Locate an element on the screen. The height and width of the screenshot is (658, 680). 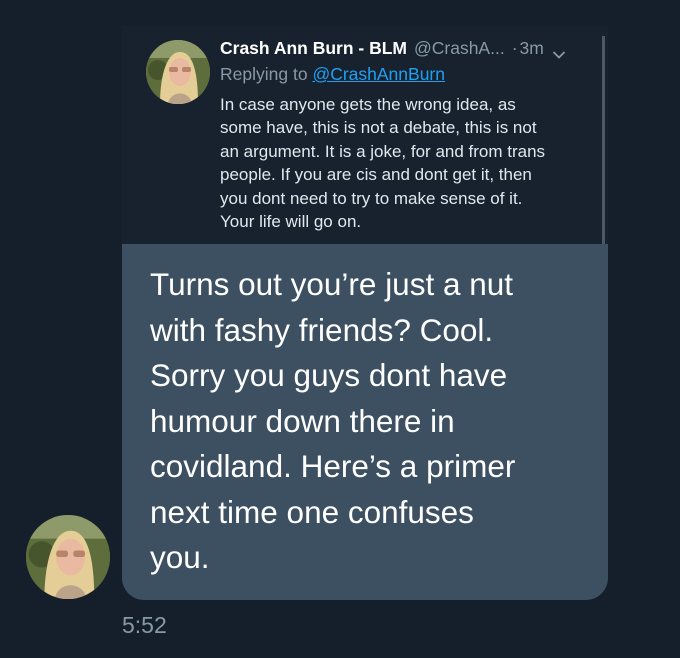
thread-line is located at coordinates (603, 142).